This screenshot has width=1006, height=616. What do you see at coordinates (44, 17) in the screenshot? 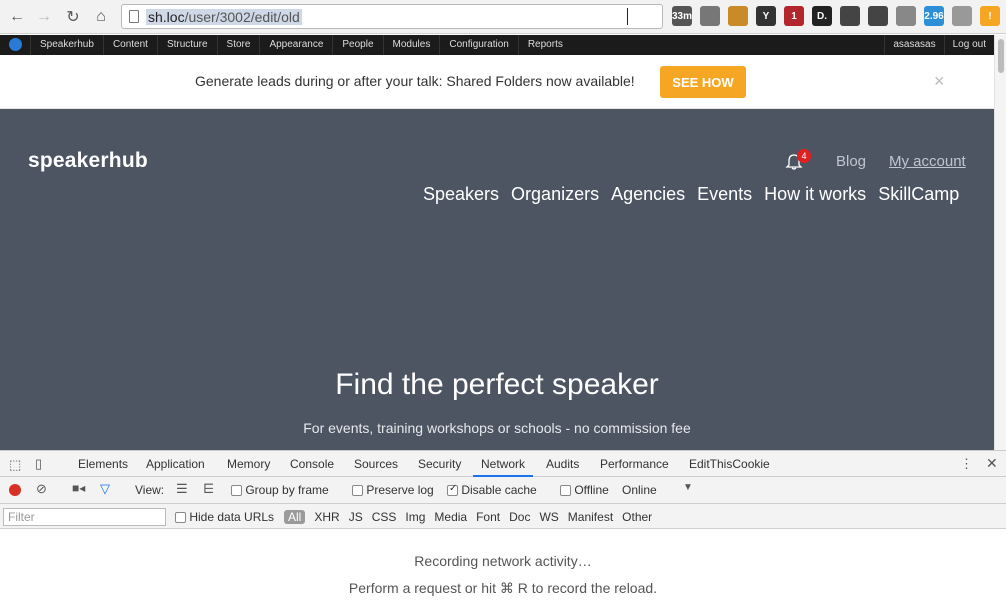
I see `forward-arrow-icon: →` at bounding box center [44, 17].